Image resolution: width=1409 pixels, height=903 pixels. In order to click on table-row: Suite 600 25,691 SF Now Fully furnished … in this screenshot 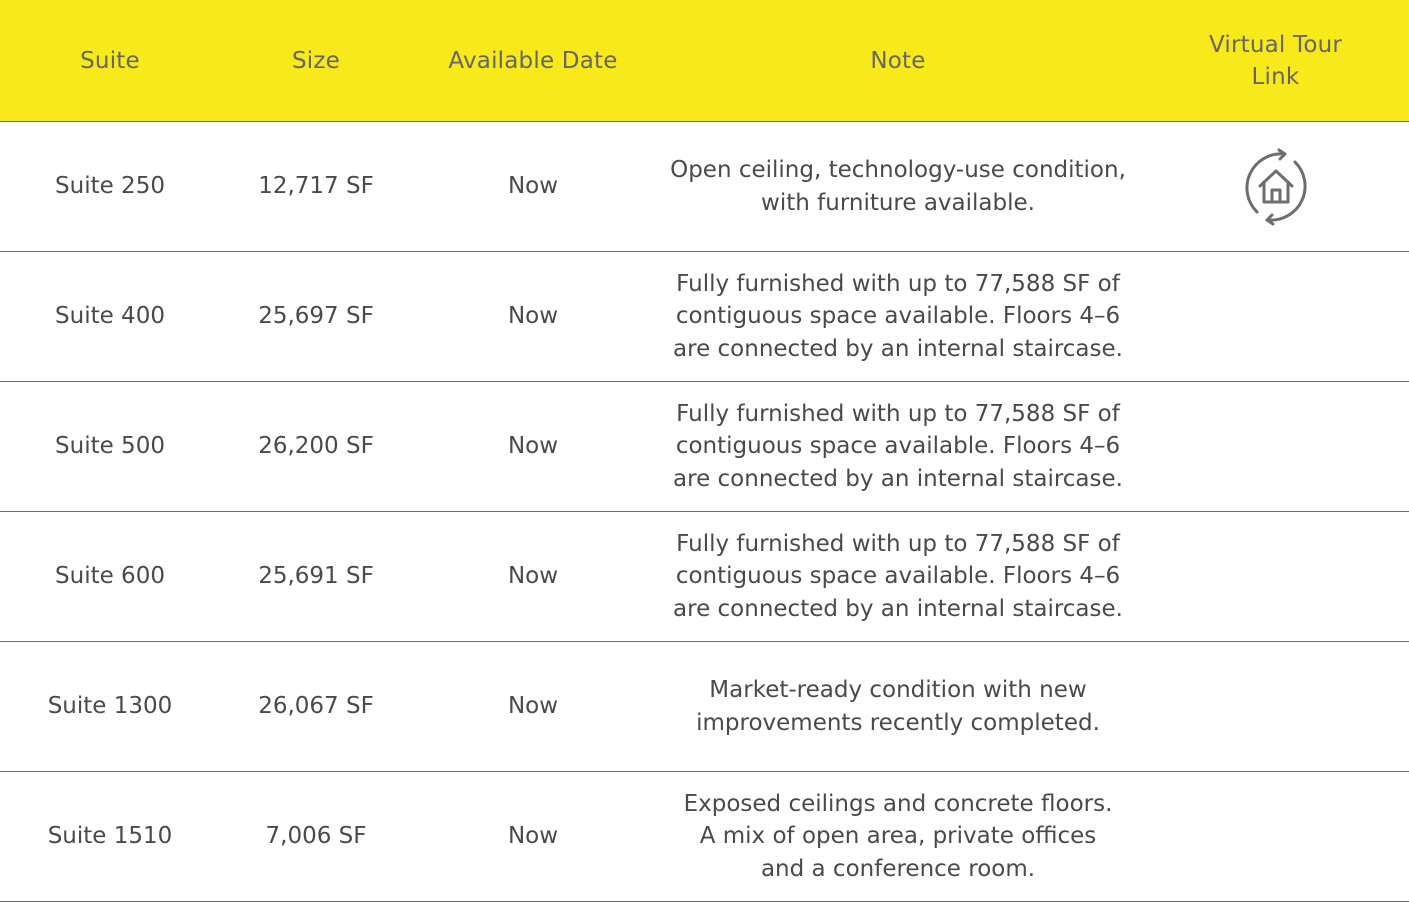, I will do `click(704, 577)`.